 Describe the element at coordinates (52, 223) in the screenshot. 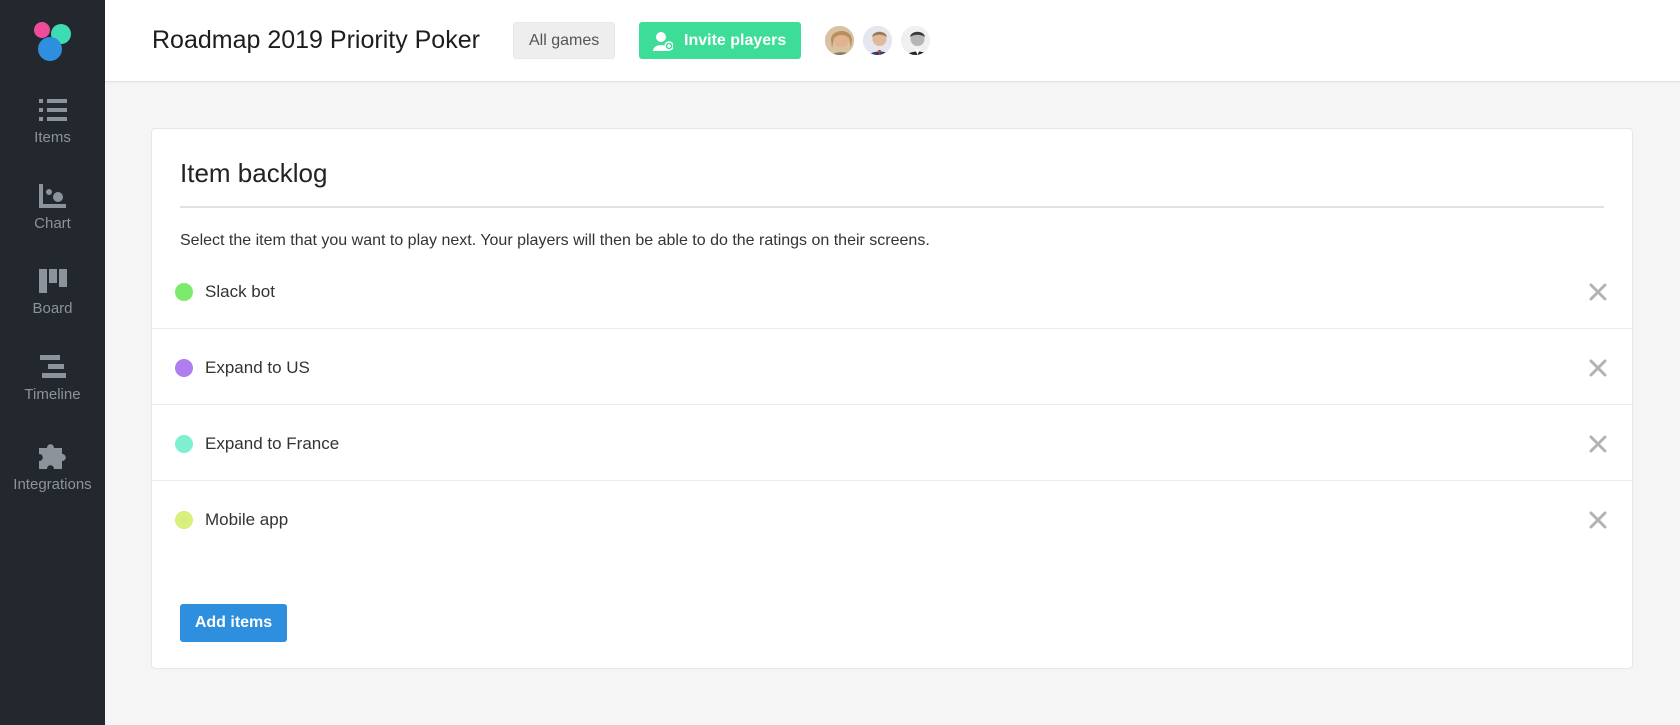

I see `sidebar-item-label: Chart` at that location.